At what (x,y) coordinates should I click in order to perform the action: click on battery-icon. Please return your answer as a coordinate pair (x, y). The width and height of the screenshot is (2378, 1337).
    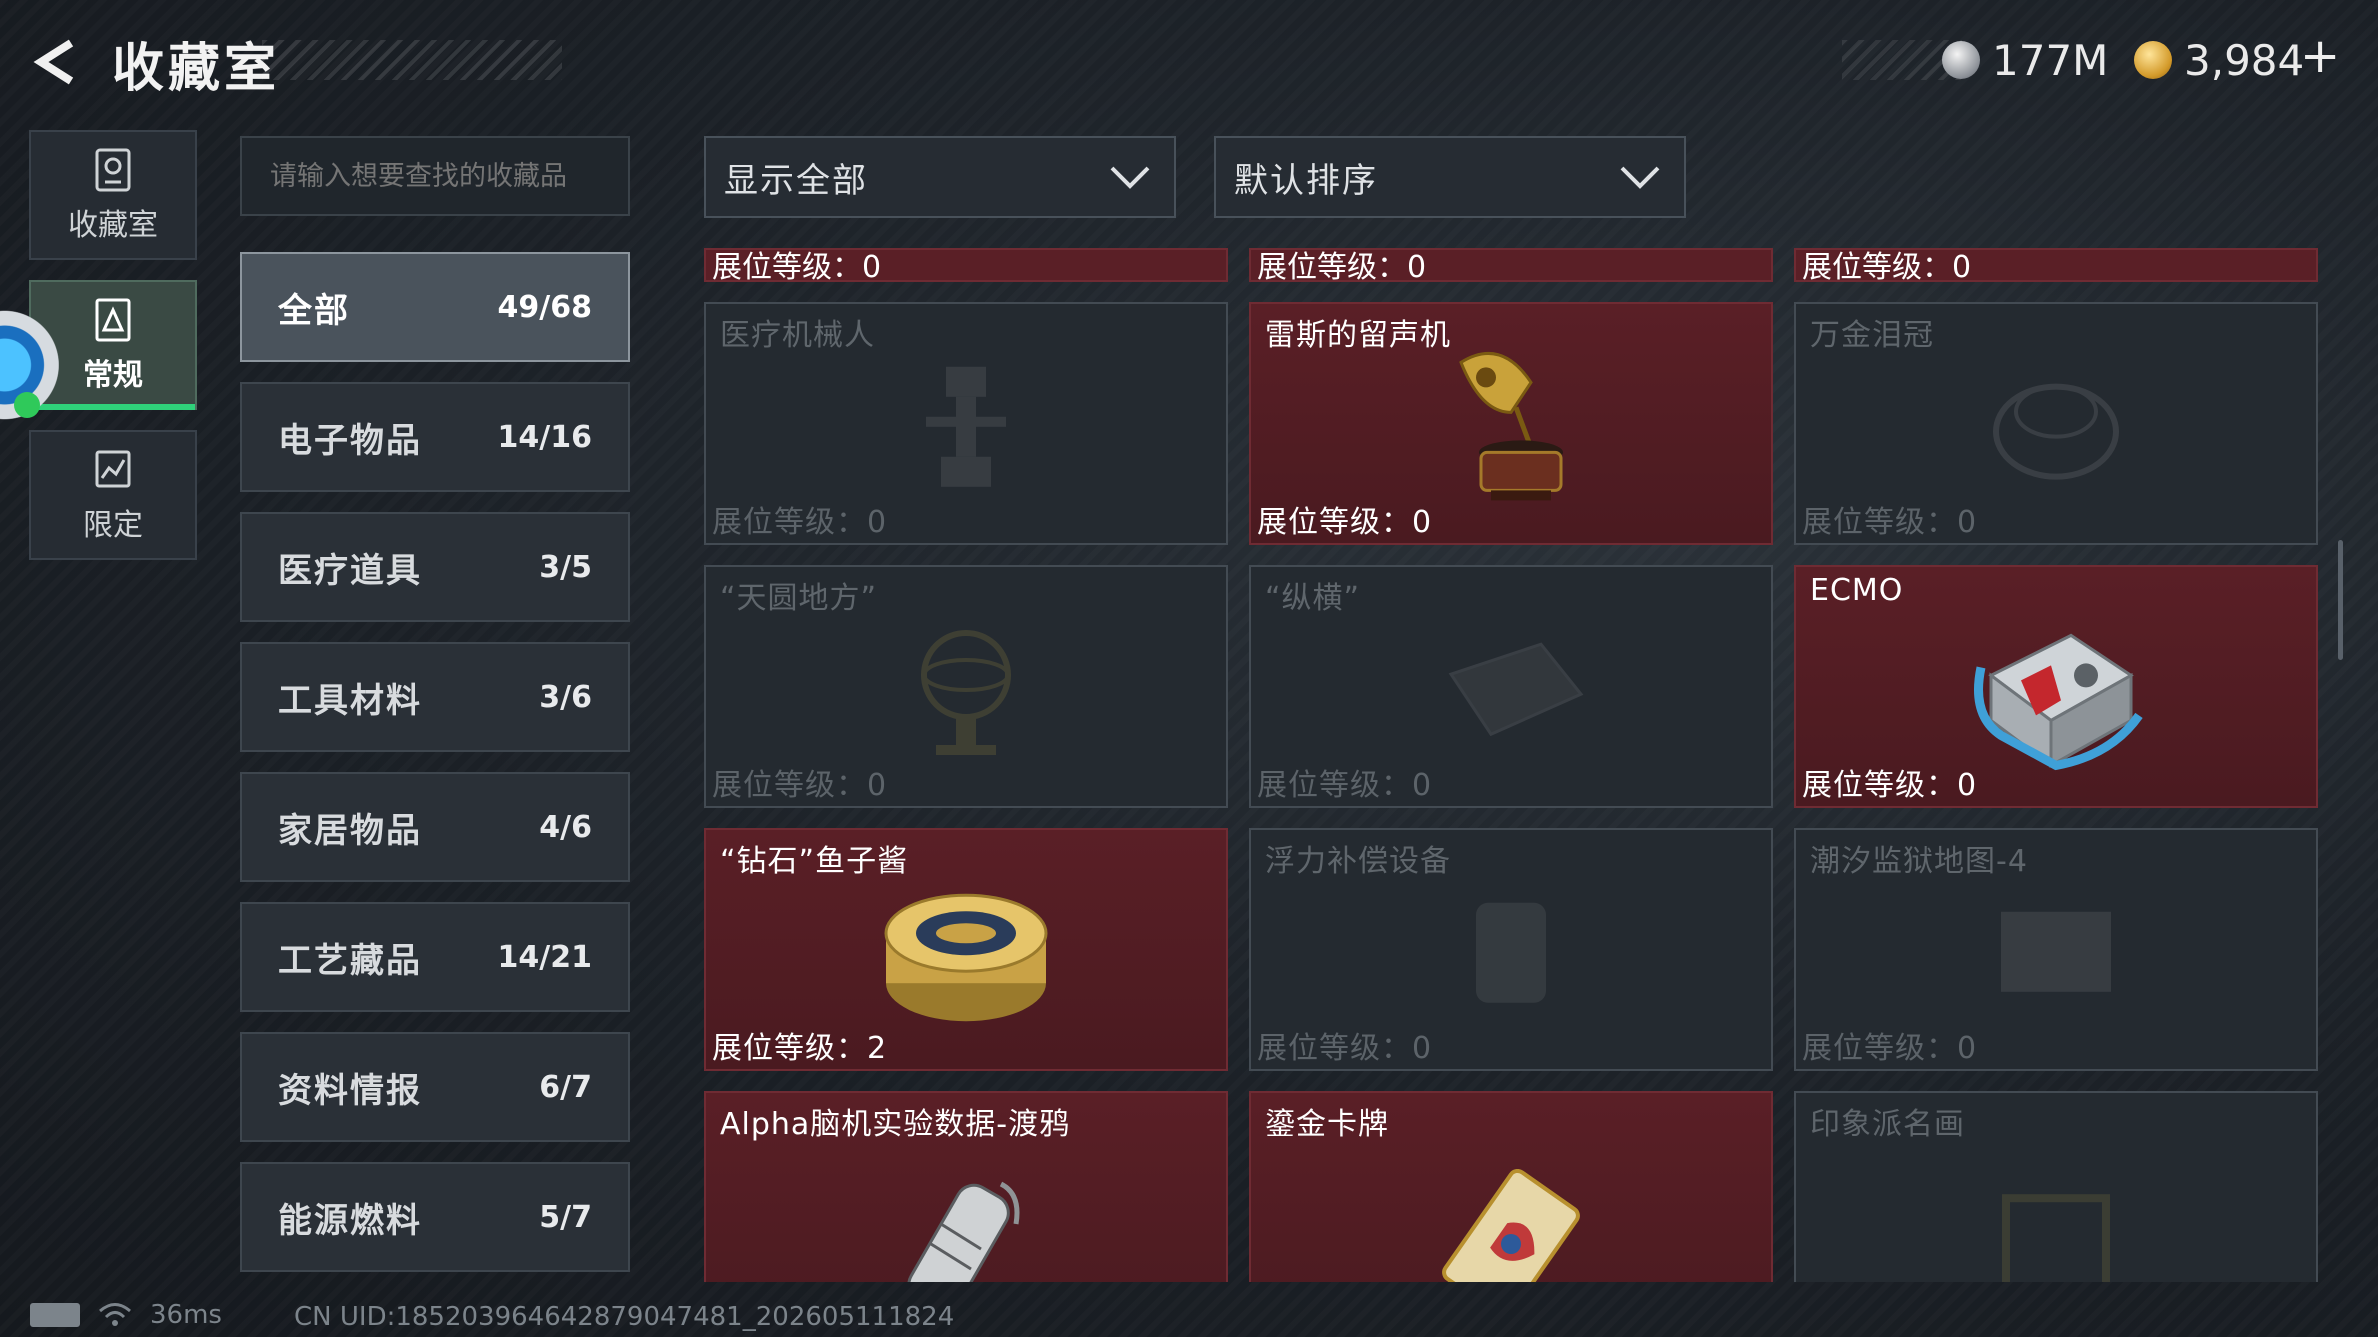
    Looking at the image, I should click on (55, 1315).